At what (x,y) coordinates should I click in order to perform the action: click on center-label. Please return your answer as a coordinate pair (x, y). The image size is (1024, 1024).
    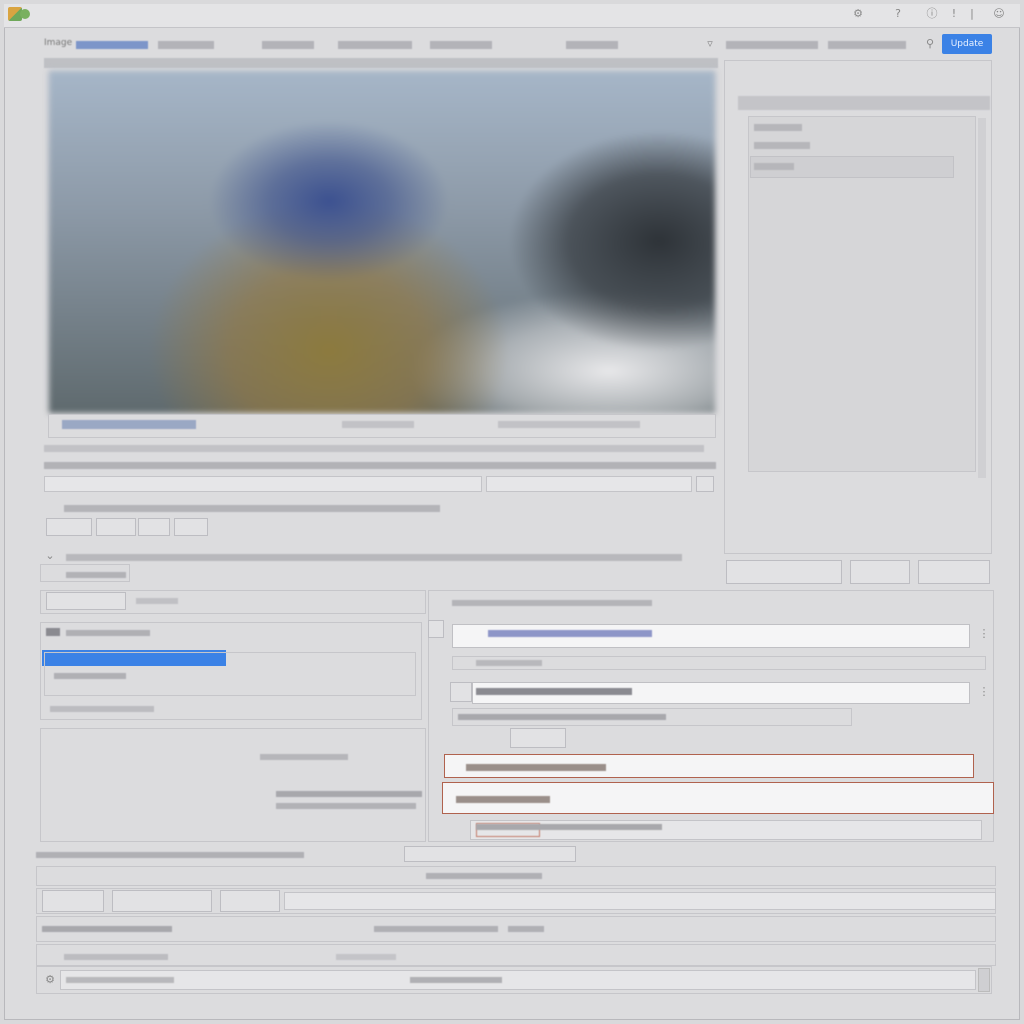
    Looking at the image, I should click on (304, 757).